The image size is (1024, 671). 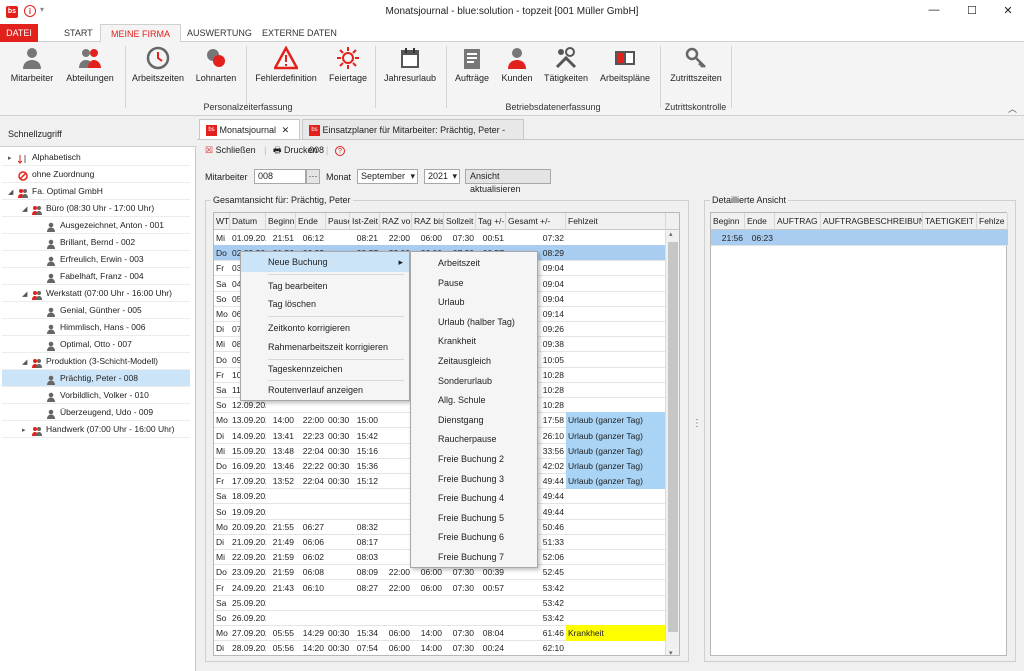 What do you see at coordinates (158, 72) in the screenshot?
I see `ribbon-arbeitszeiten-button: Arbeitszeiten` at bounding box center [158, 72].